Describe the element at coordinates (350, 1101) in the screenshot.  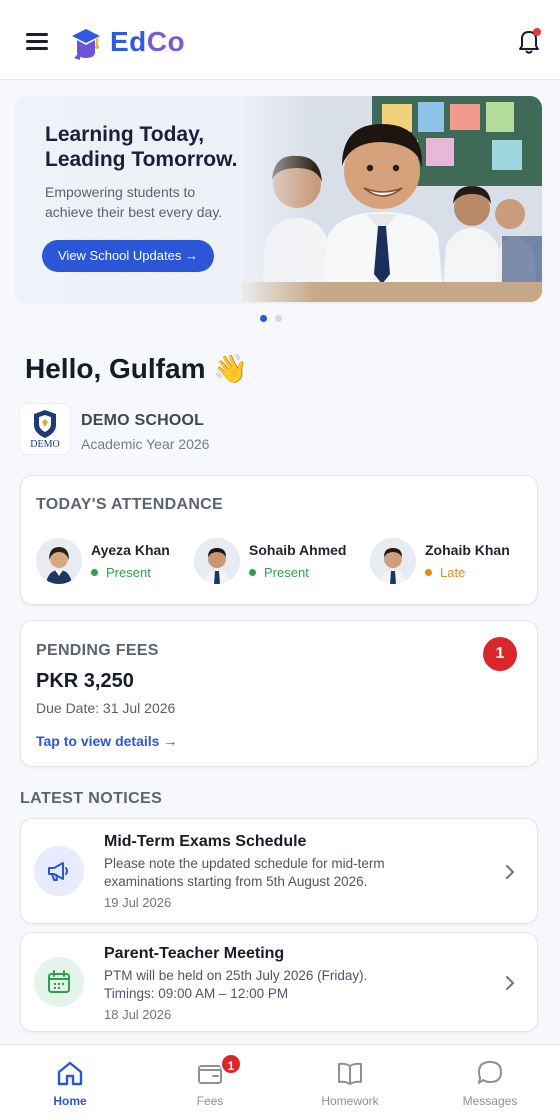
I see `nav-homework-label: Homework` at that location.